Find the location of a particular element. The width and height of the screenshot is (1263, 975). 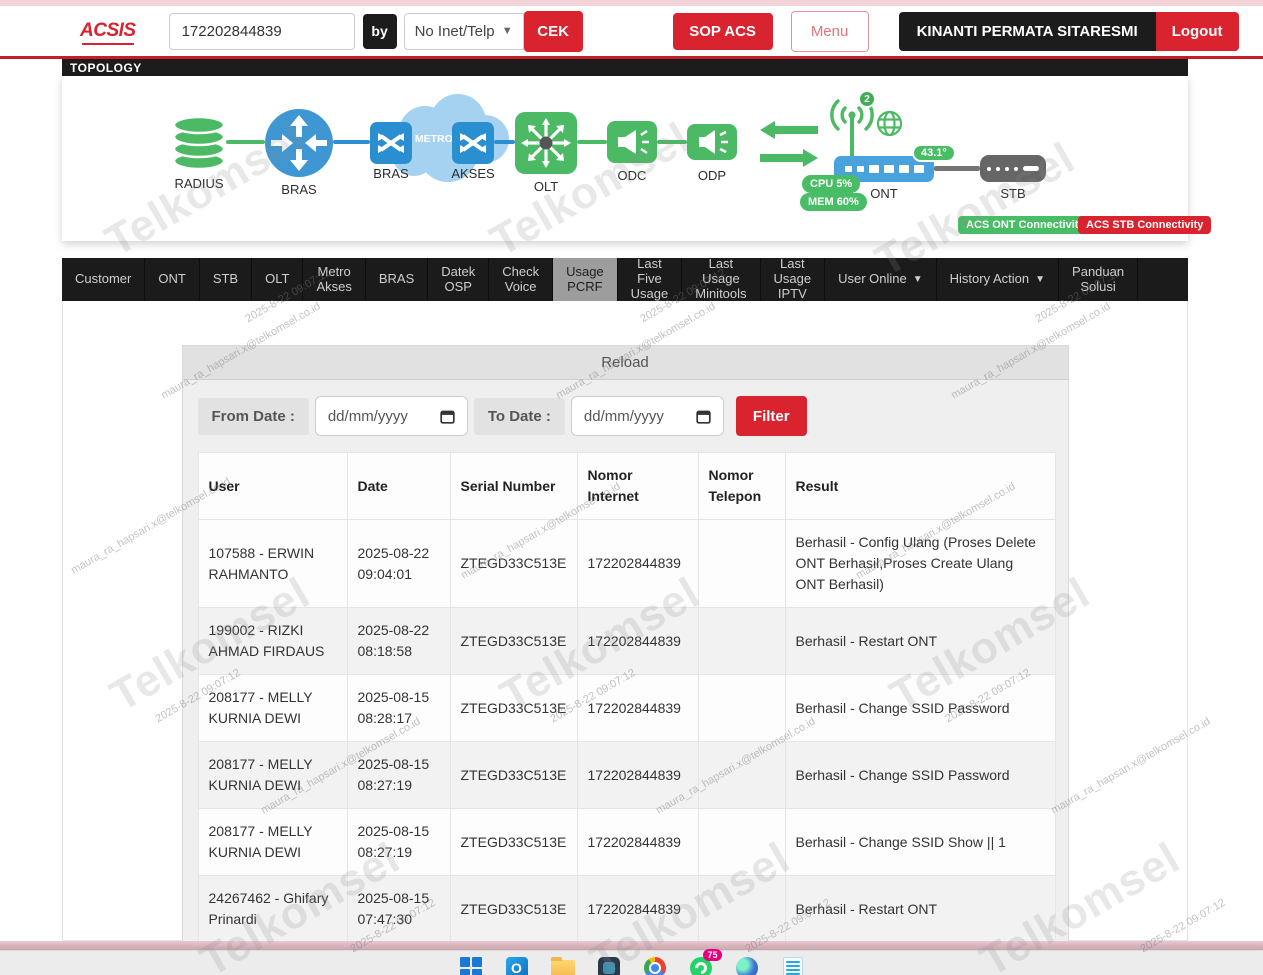

odc-icon is located at coordinates (632, 142).